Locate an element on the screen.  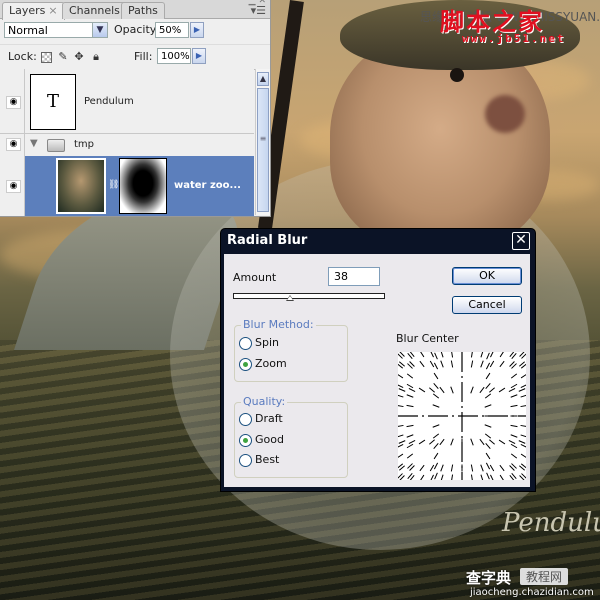
radio-label: Zoom is located at coordinates (271, 363).